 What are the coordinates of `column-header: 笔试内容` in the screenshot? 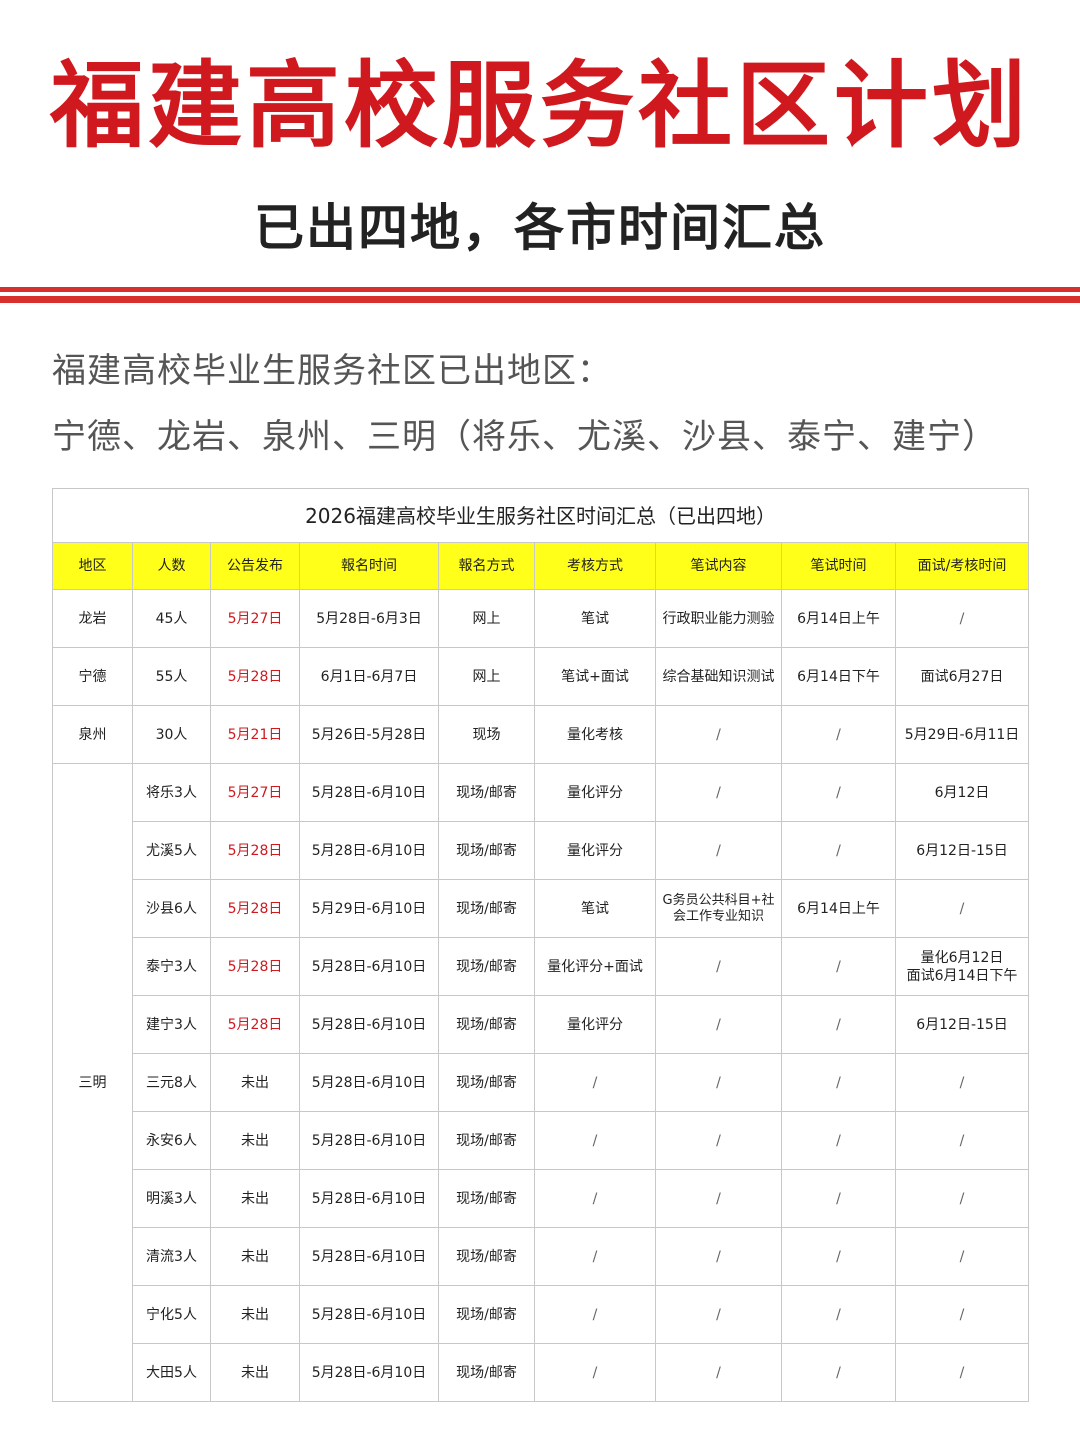 It's located at (718, 566).